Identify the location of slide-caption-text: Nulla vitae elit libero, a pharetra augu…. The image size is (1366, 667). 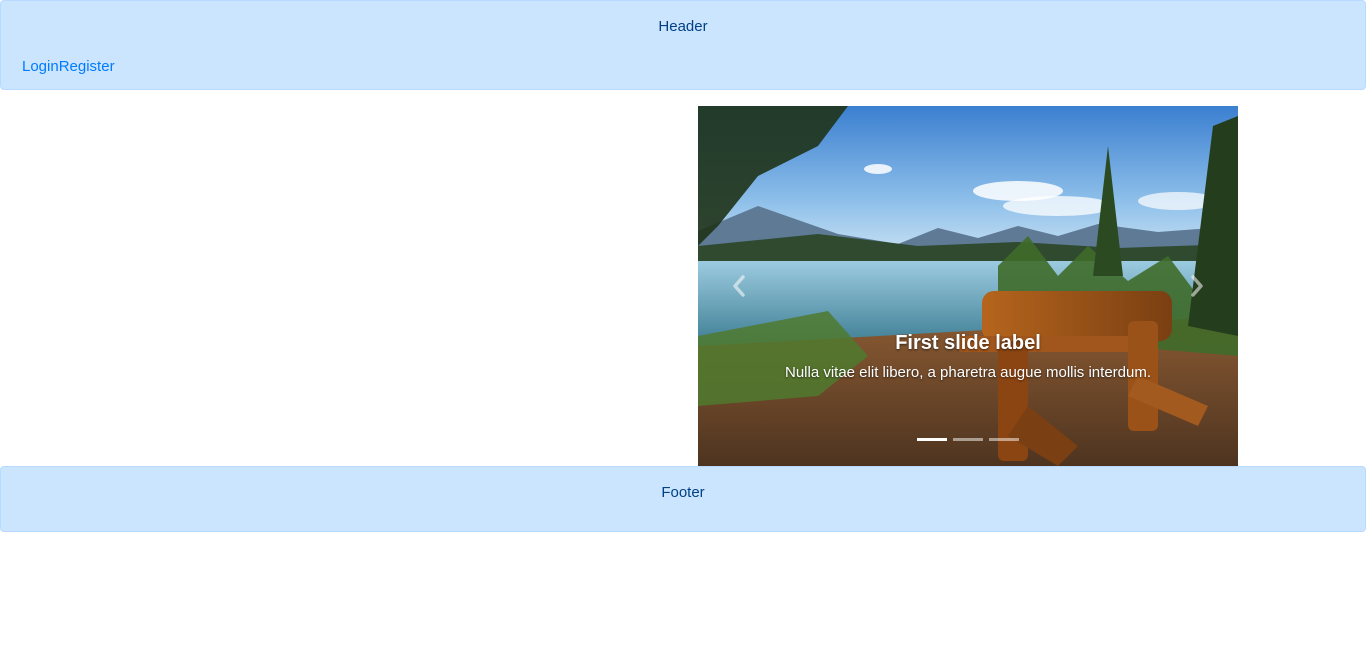
(968, 372).